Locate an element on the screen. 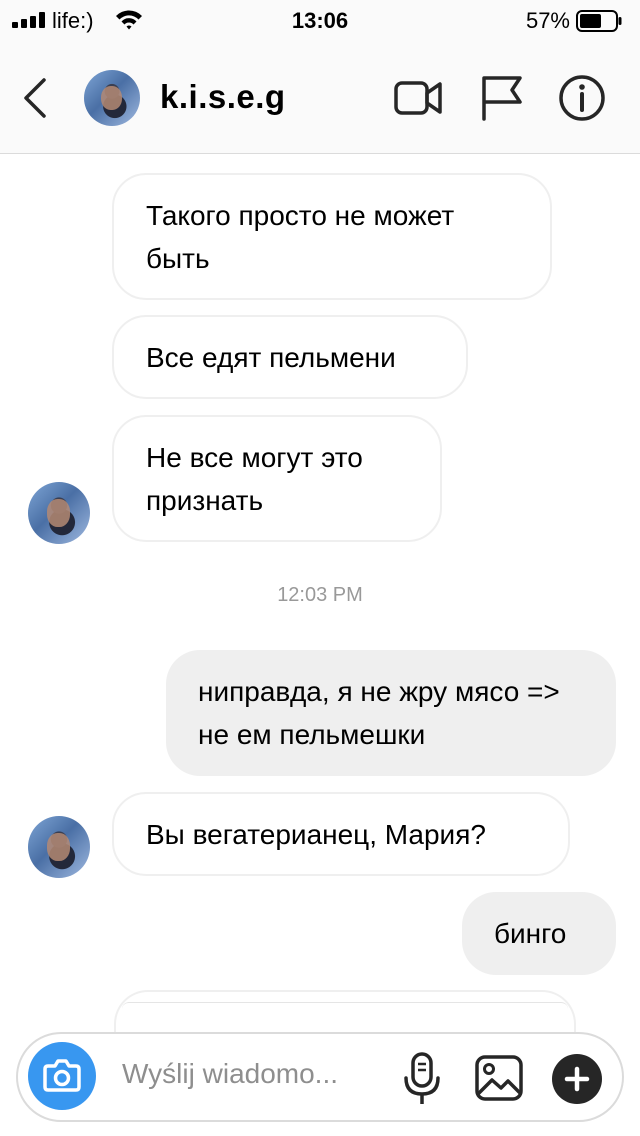 This screenshot has height=1136, width=640. battery-icon is located at coordinates (599, 21).